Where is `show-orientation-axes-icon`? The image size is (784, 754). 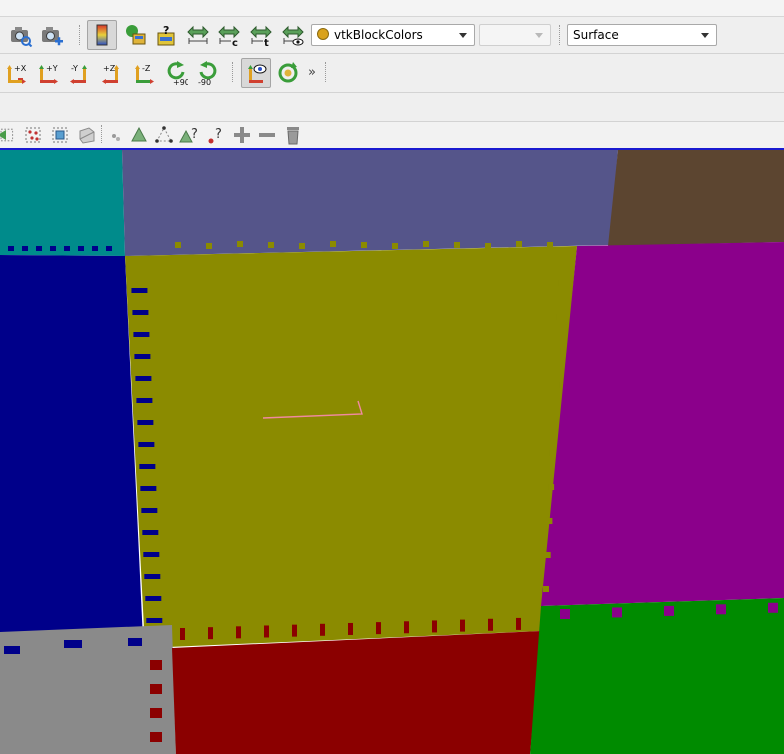 show-orientation-axes-icon is located at coordinates (256, 73).